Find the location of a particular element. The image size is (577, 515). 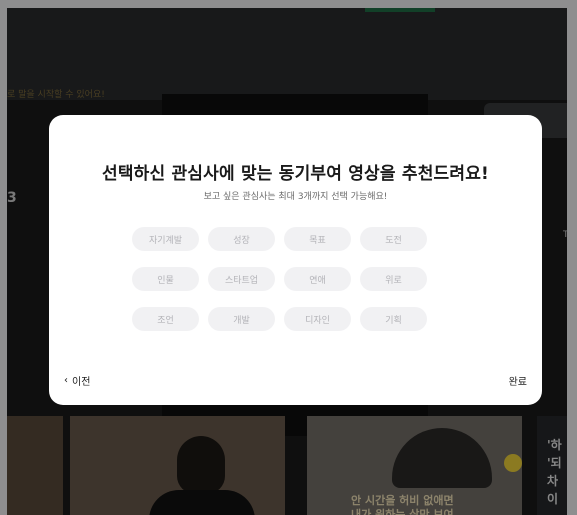

prev-button: ‹ 이전 is located at coordinates (77, 380).